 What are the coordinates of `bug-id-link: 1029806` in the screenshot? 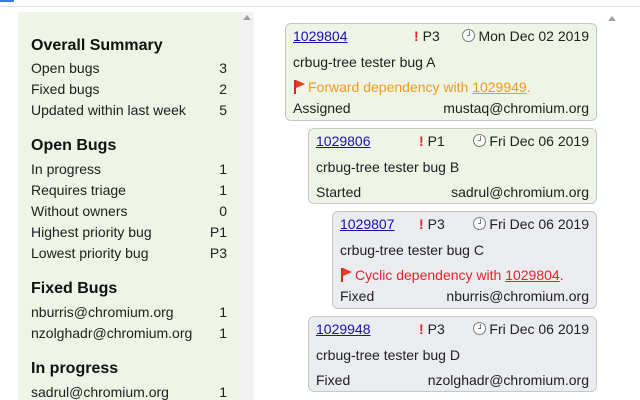 It's located at (343, 141).